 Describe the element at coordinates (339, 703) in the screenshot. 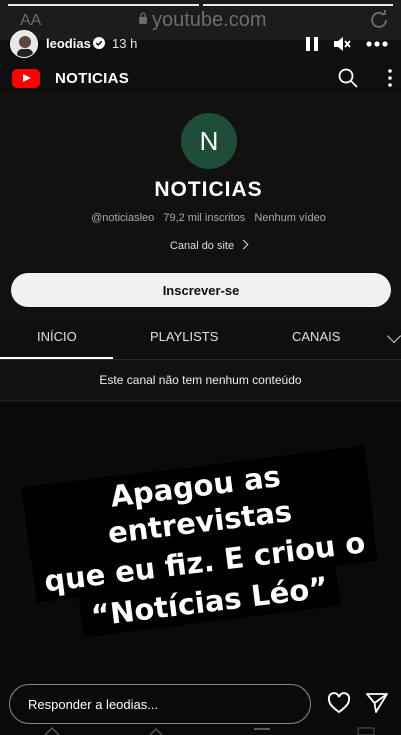

I see `heart-icon` at that location.